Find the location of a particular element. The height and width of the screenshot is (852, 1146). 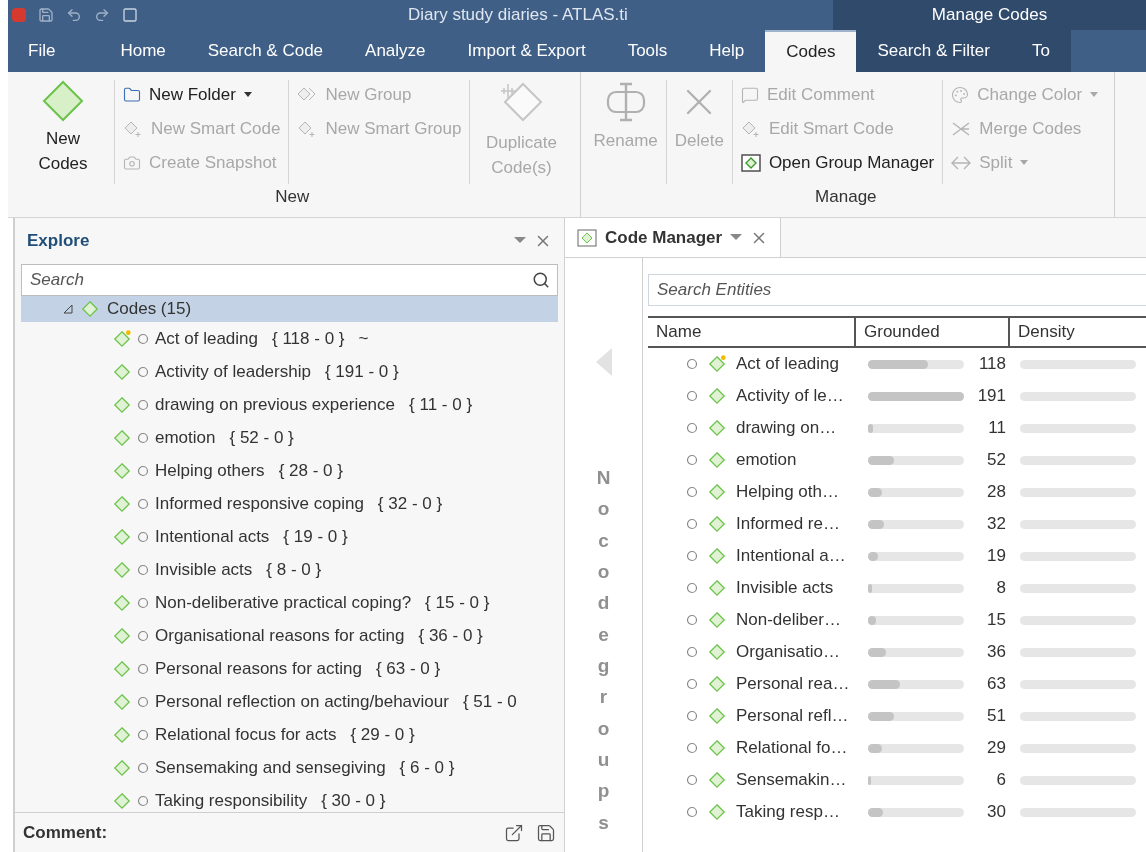

folder-icon is located at coordinates (132, 95).